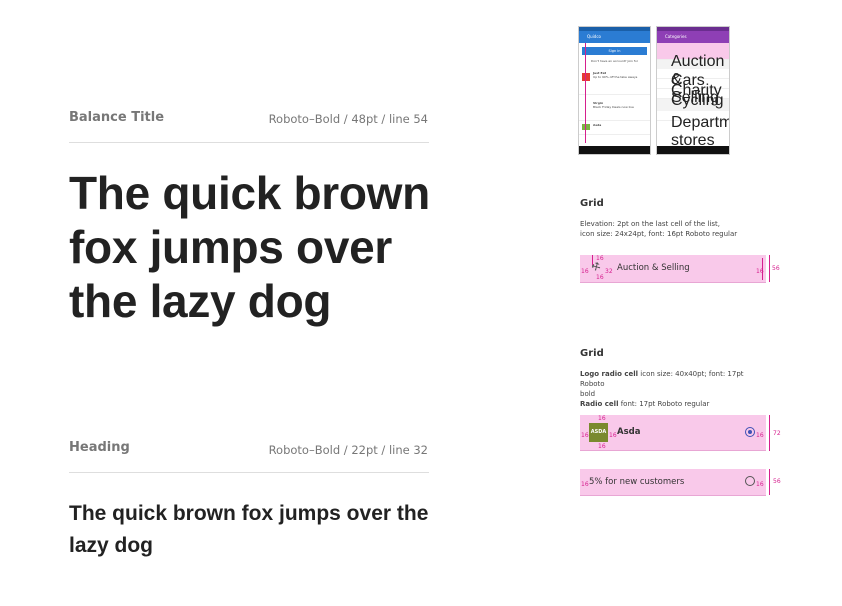 This screenshot has width=842, height=606. What do you see at coordinates (348, 119) in the screenshot?
I see `style-meta-balance-title: Roboto–Bold / 48pt / line 54` at bounding box center [348, 119].